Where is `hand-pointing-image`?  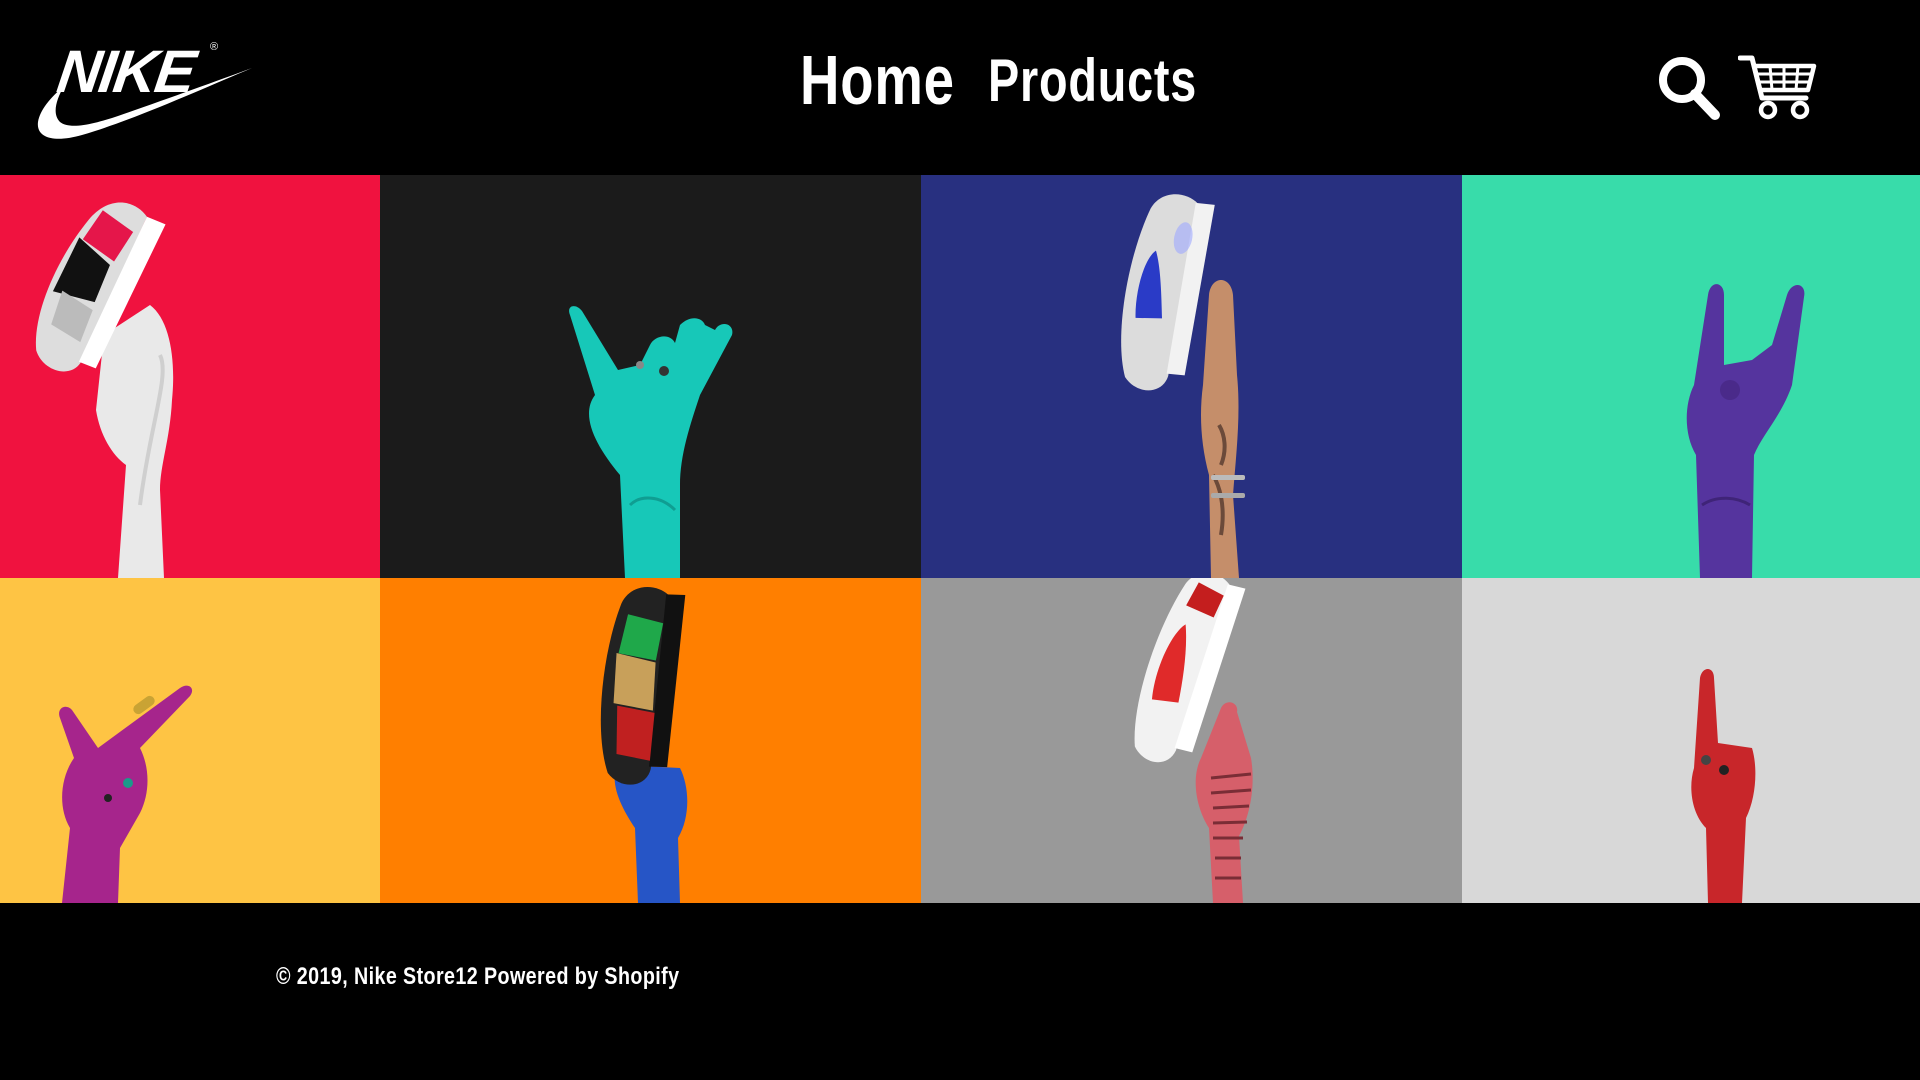
hand-pointing-image is located at coordinates (190, 740).